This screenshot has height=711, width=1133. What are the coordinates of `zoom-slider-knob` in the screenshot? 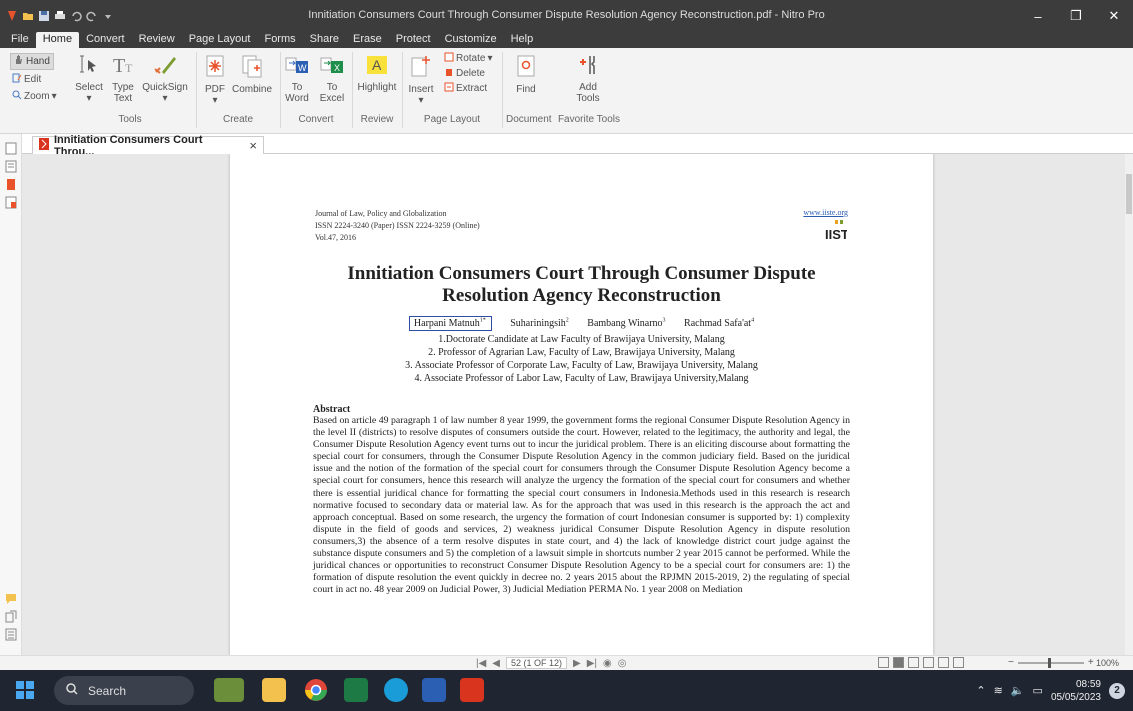 It's located at (1049, 662).